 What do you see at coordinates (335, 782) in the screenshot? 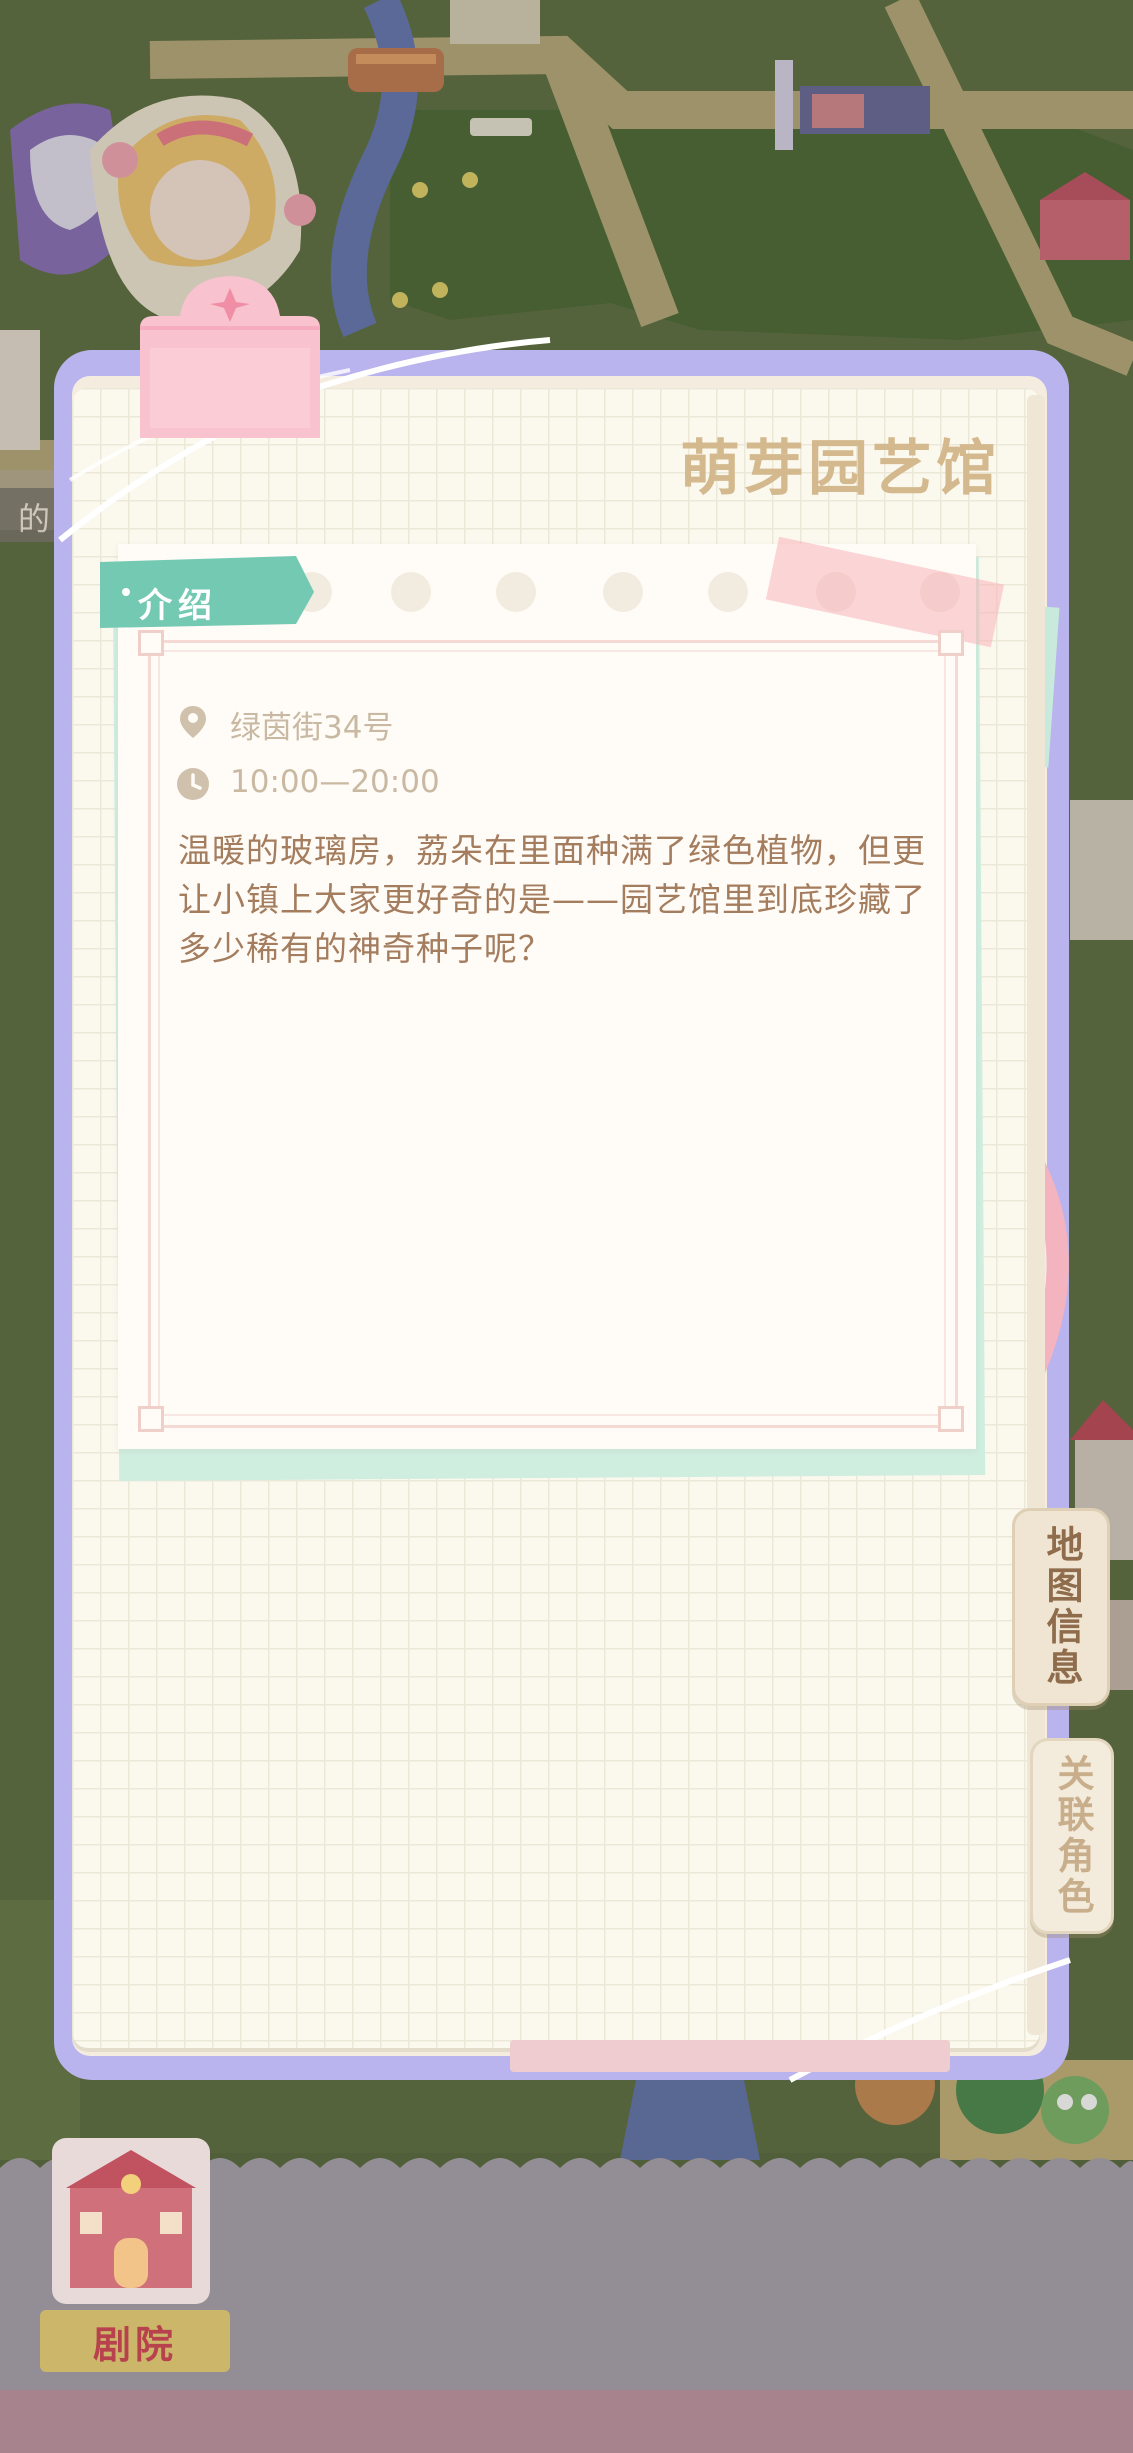
I see `opening-hours-text: 10:00—20:00` at bounding box center [335, 782].